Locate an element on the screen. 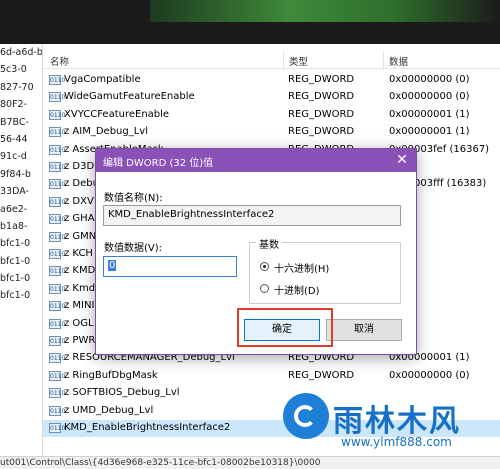 The image size is (500, 469). column-name: 名称 is located at coordinates (59, 61).